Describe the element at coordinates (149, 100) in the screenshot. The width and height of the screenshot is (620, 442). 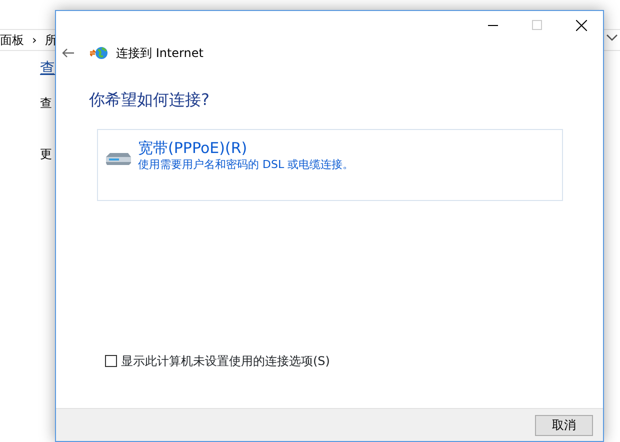
I see `dialog-heading: 你希望如何连接?` at that location.